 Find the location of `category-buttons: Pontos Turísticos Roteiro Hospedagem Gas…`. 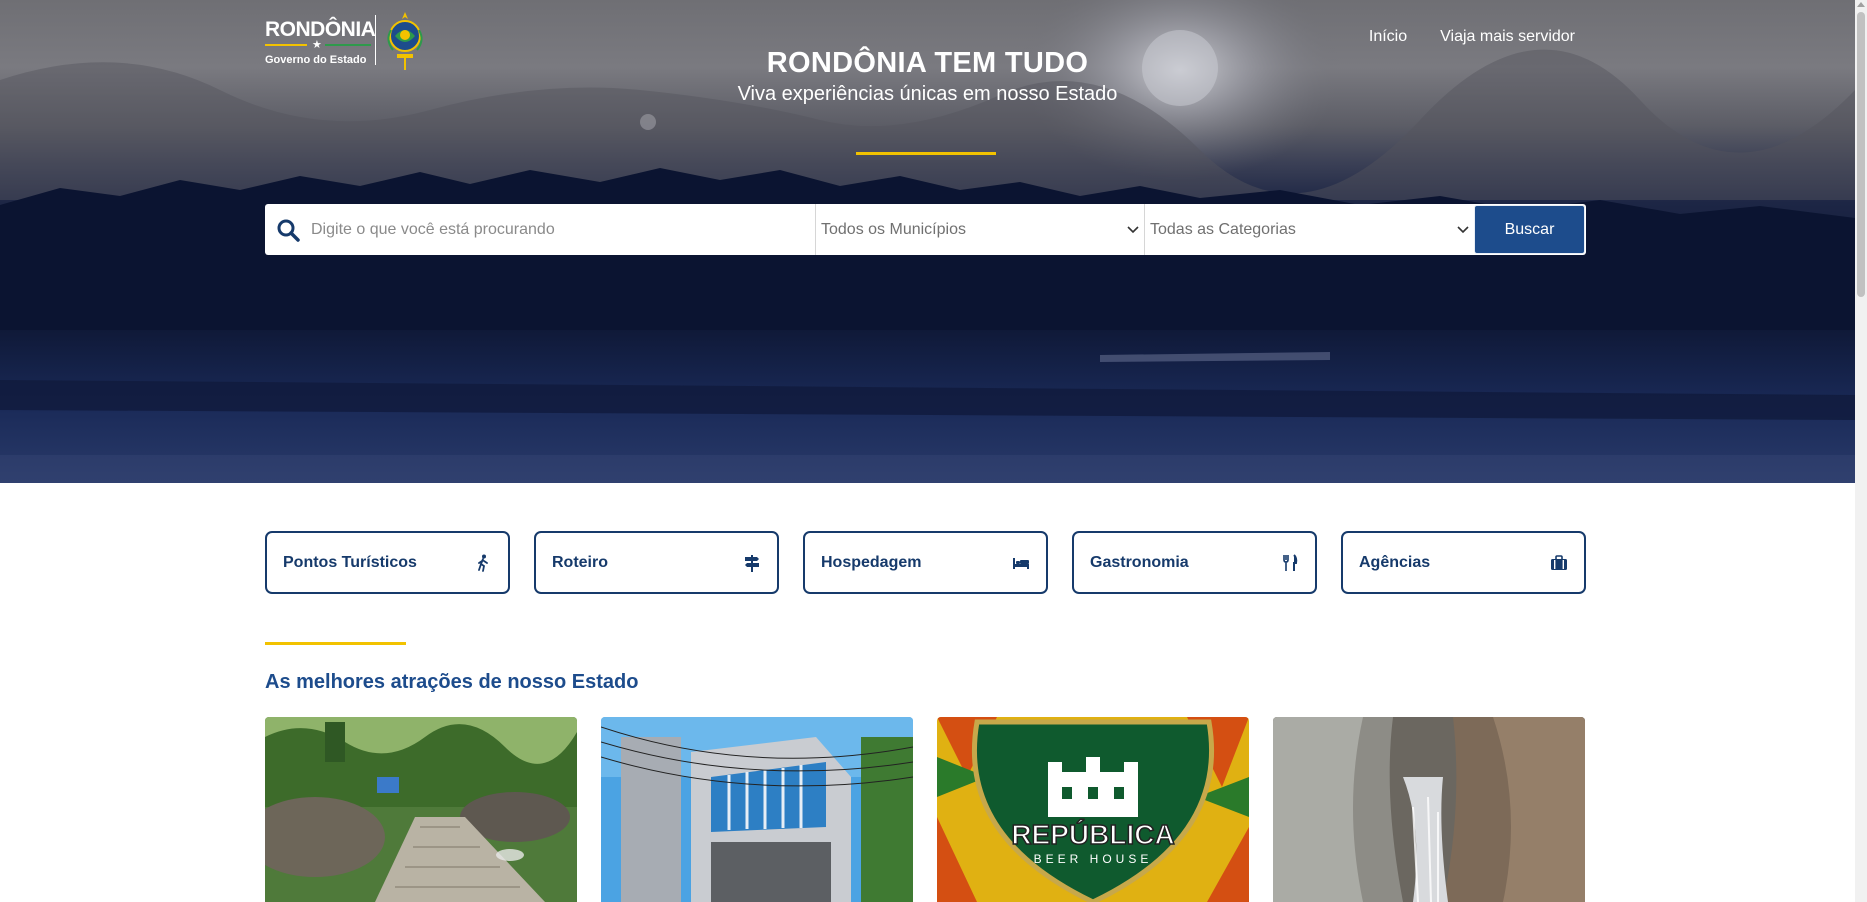

category-buttons: Pontos Turísticos Roteiro Hospedagem Gas… is located at coordinates (925, 562).